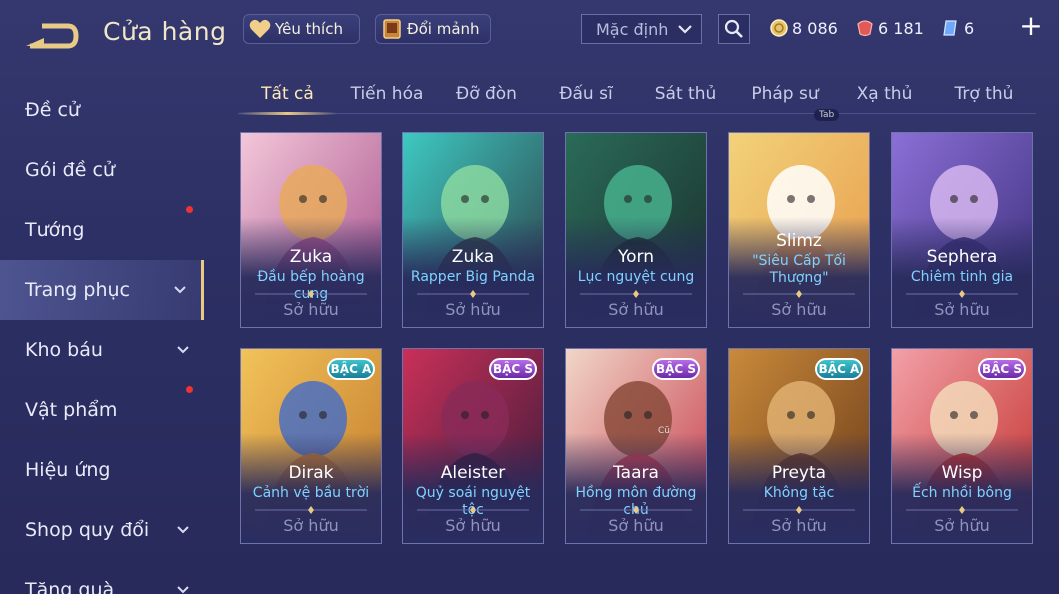  I want to click on tab-category: Tiến hóa, so click(387, 94).